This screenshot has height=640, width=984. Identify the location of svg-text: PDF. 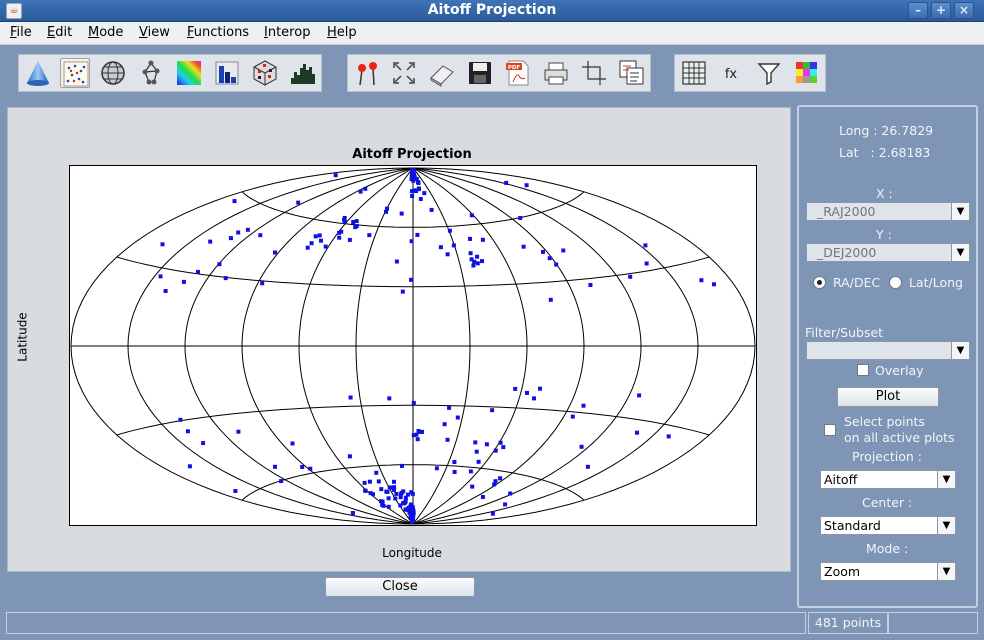
(514, 68).